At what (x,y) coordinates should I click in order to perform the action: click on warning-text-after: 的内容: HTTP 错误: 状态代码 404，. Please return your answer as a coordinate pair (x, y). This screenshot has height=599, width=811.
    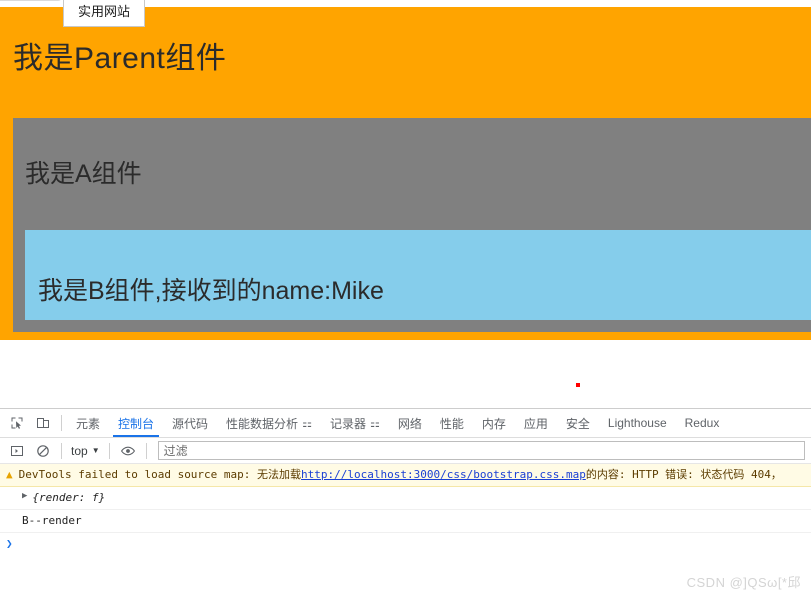
    Looking at the image, I should click on (683, 474).